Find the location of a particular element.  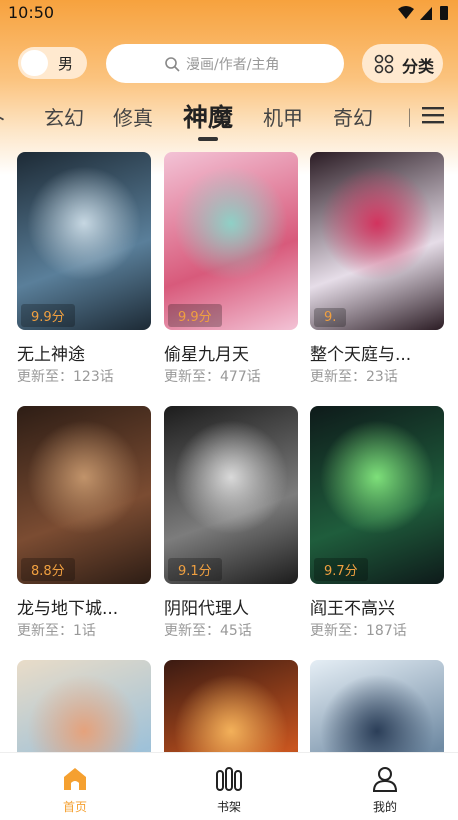

battery-icon is located at coordinates (444, 13).